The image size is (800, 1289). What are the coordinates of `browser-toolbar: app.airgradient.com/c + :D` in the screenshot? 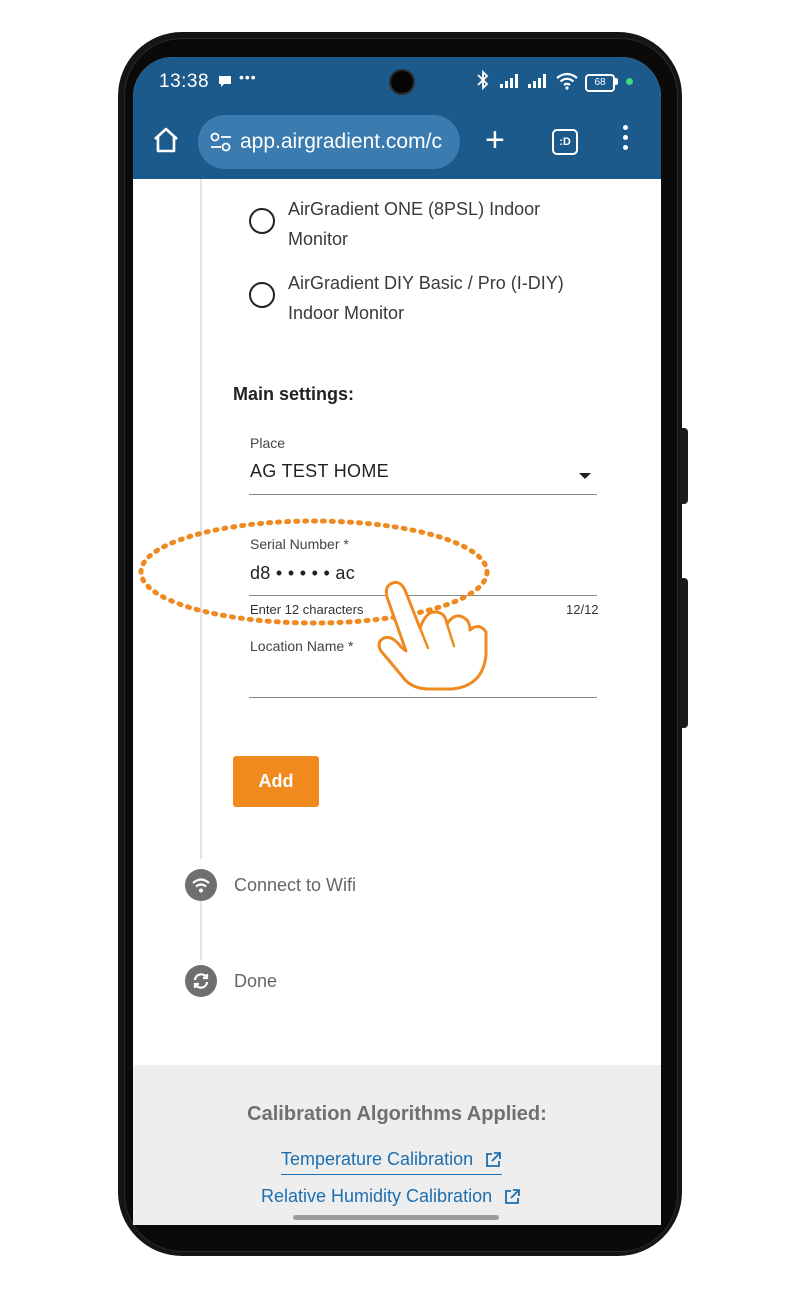 It's located at (397, 142).